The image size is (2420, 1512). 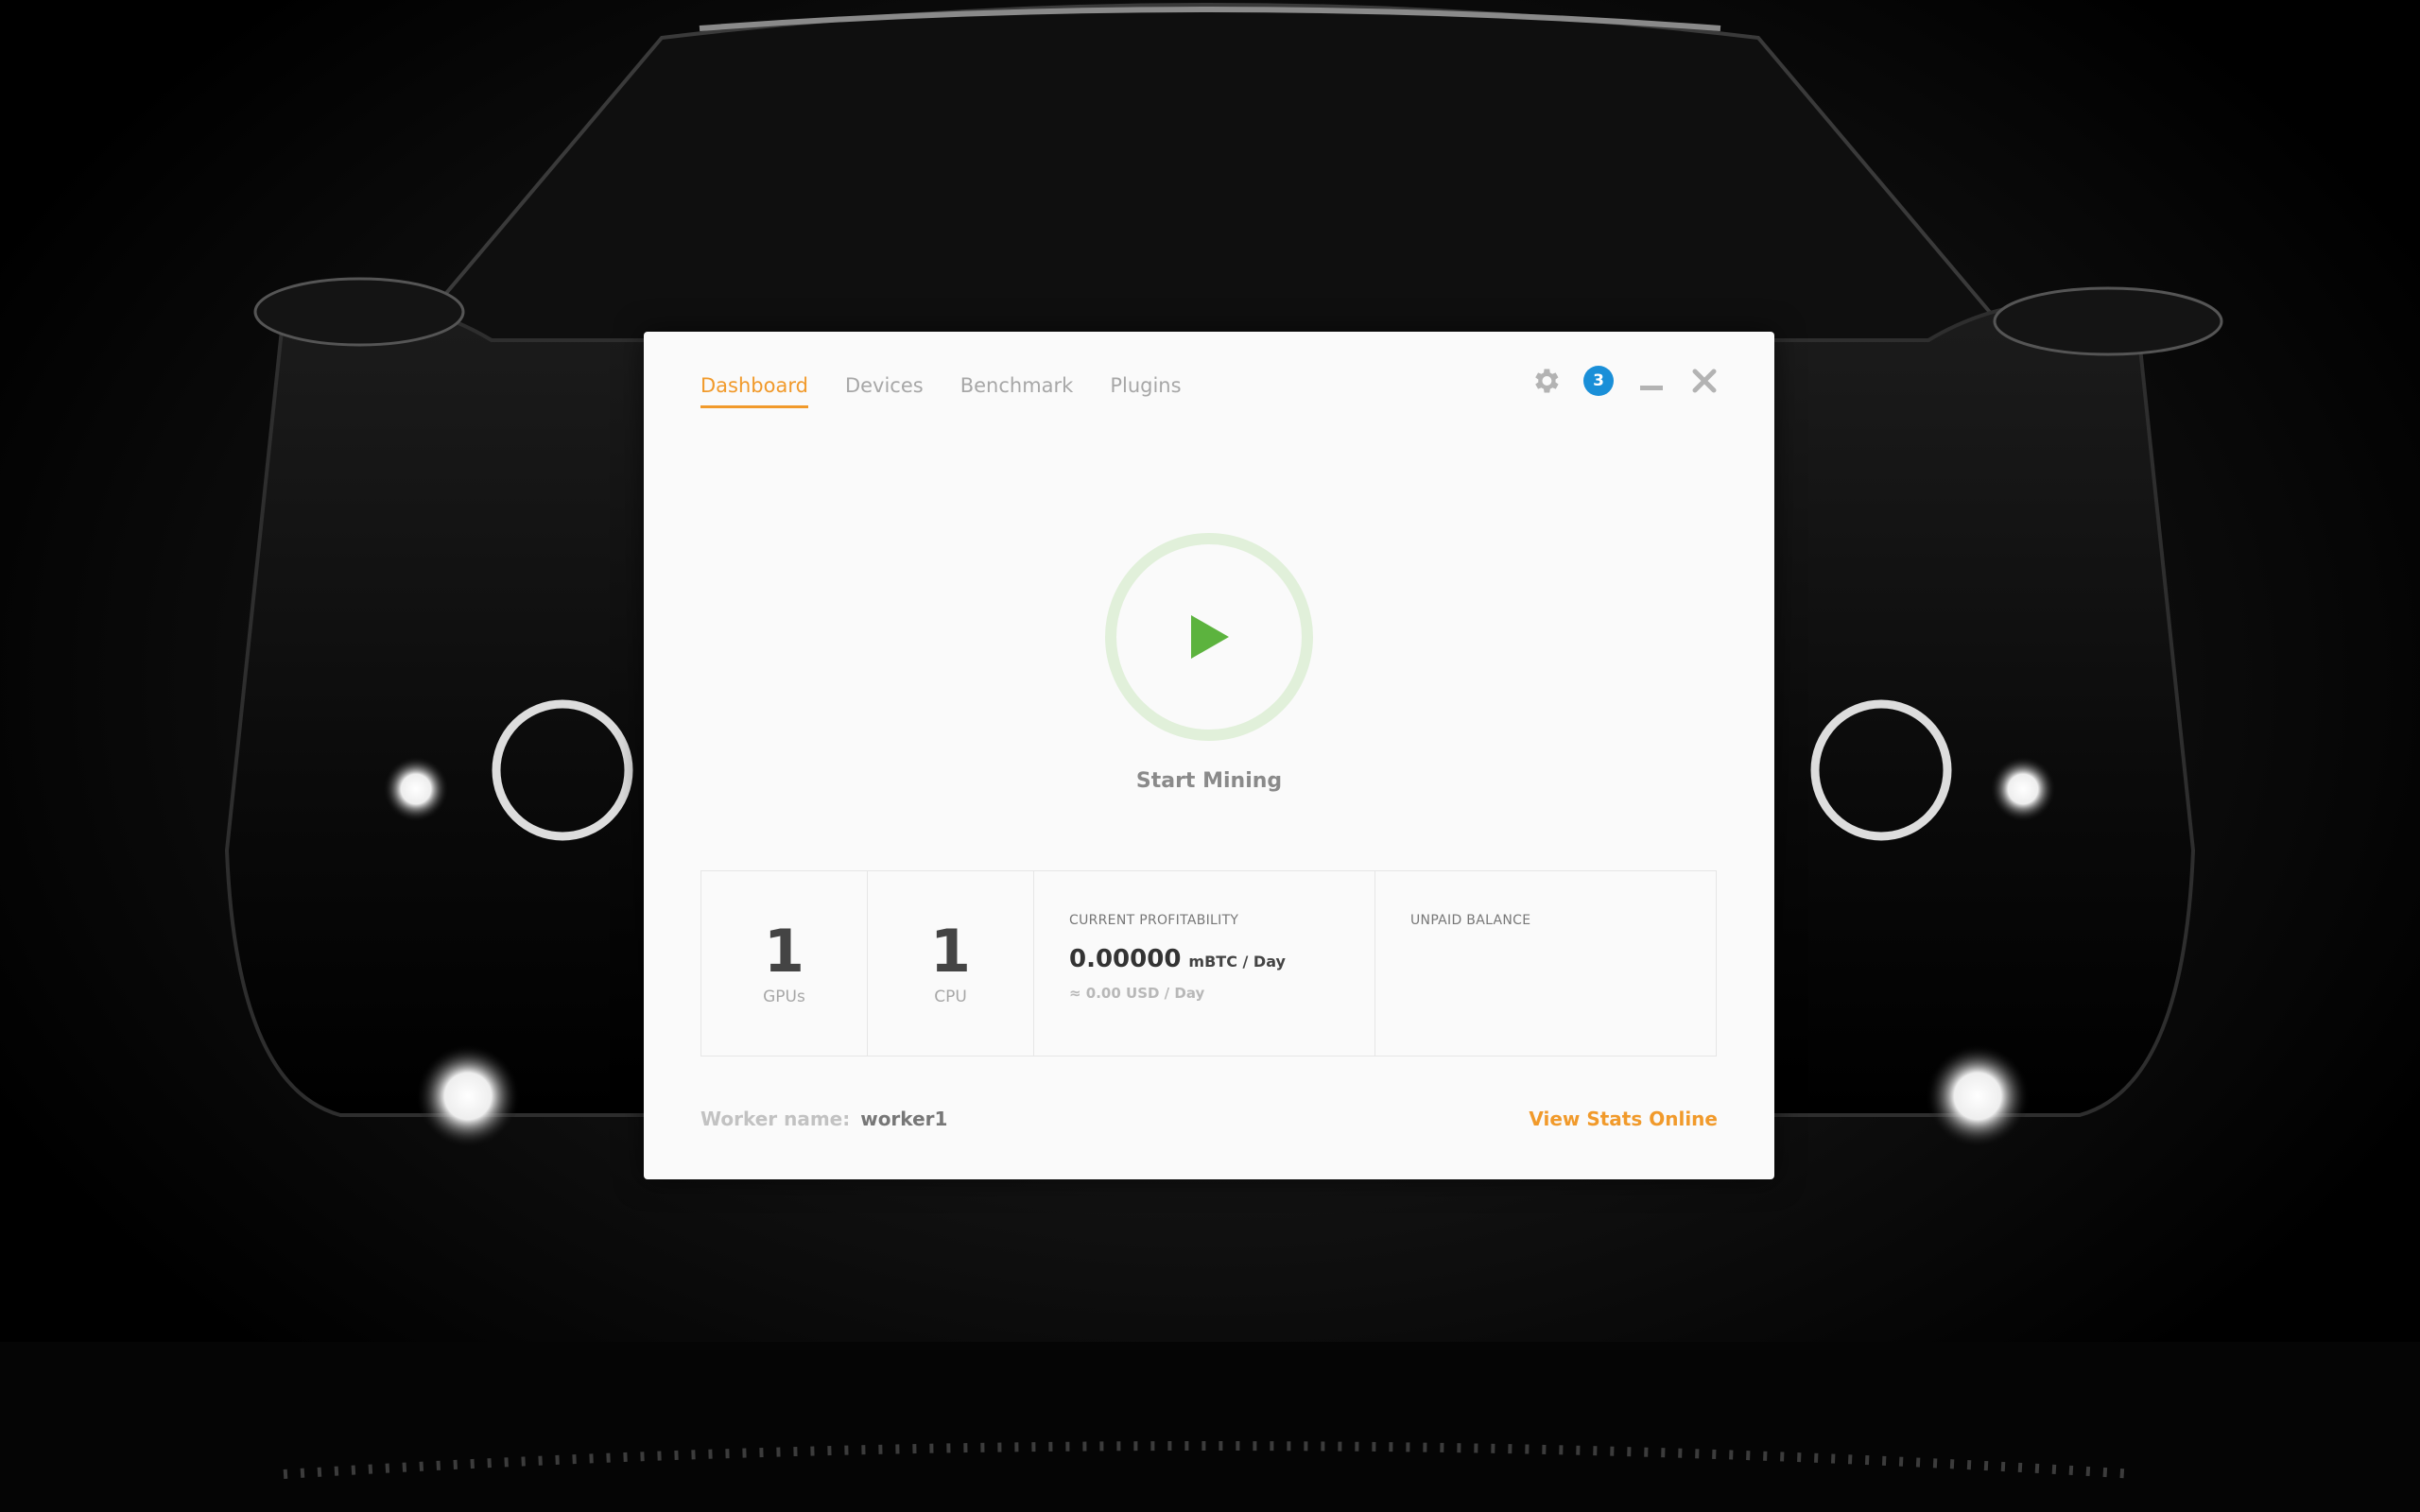 What do you see at coordinates (754, 390) in the screenshot?
I see `tab-dashboard: Dashboard` at bounding box center [754, 390].